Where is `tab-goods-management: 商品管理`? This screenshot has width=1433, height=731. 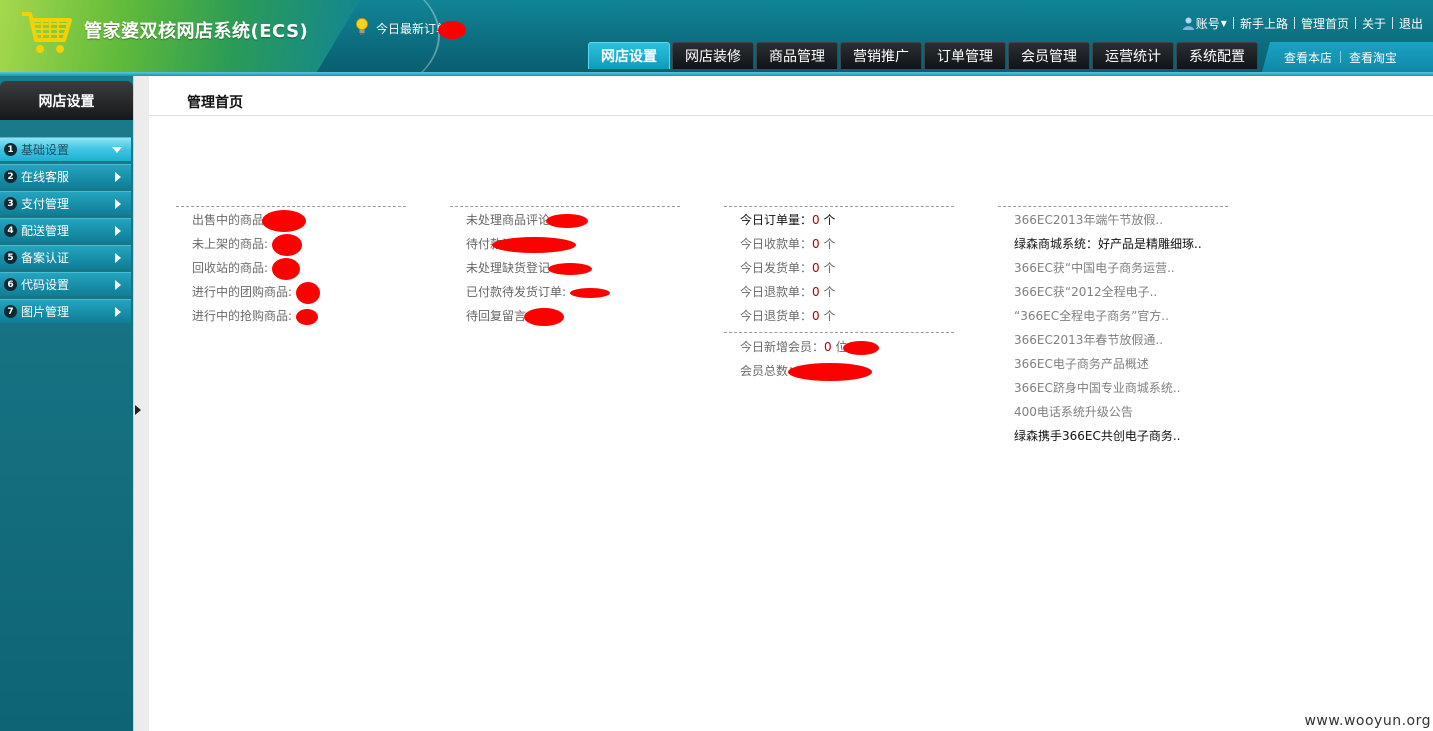
tab-goods-management: 商品管理 is located at coordinates (797, 55).